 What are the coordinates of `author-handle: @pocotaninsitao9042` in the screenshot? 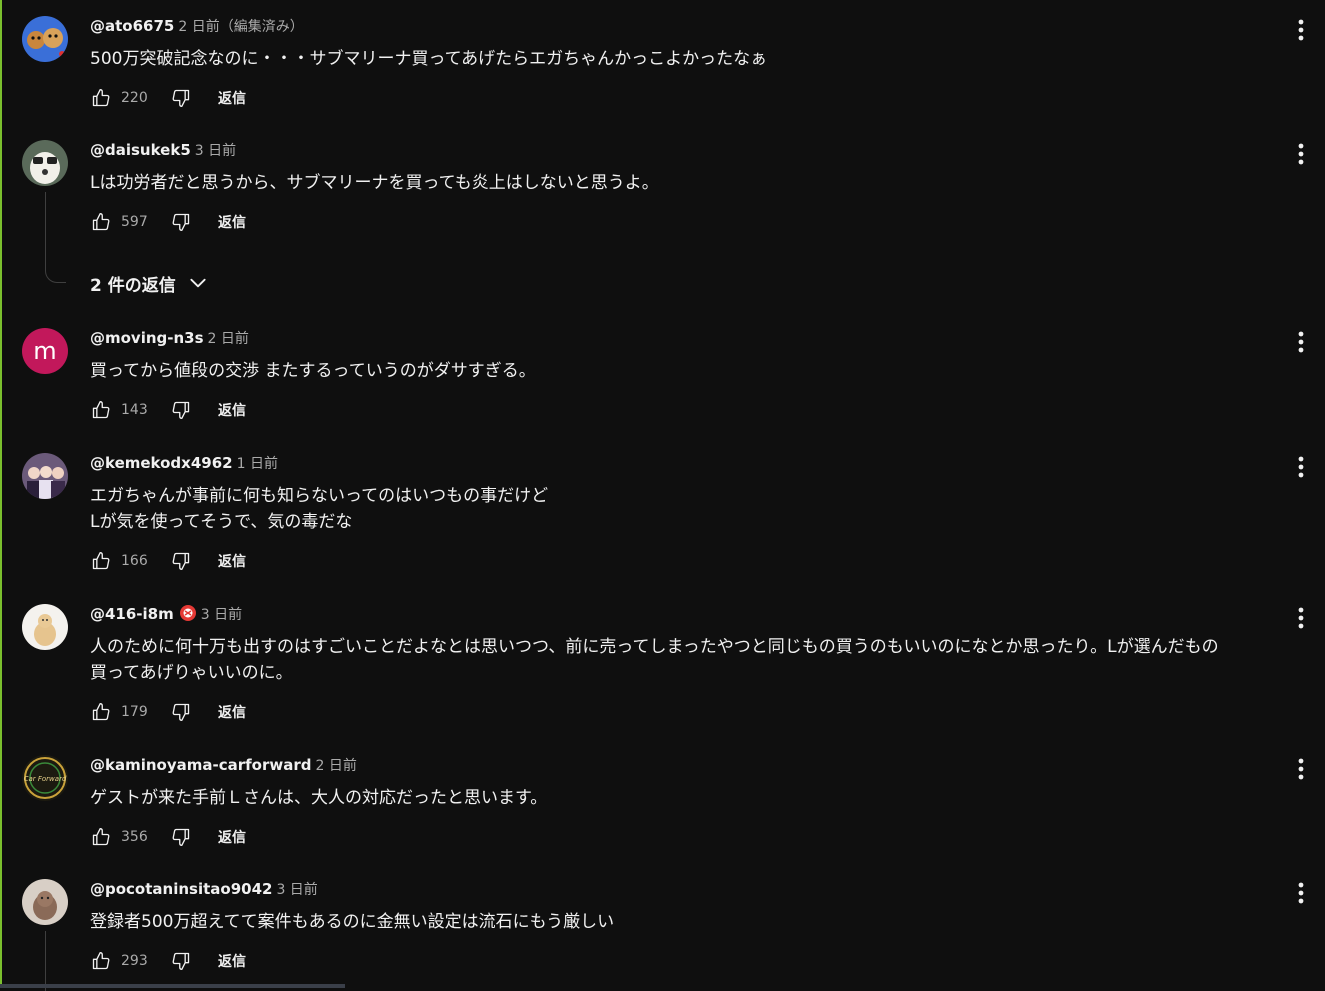 It's located at (181, 889).